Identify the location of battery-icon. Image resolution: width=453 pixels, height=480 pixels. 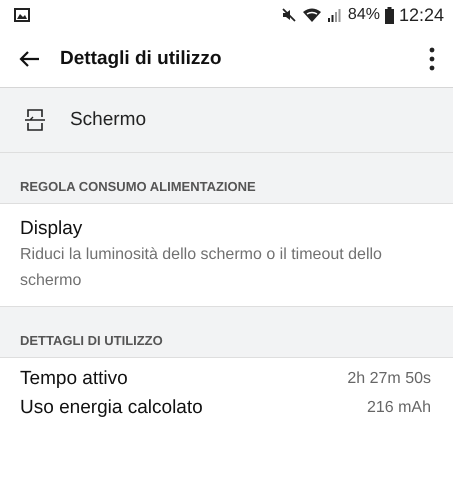
(389, 15).